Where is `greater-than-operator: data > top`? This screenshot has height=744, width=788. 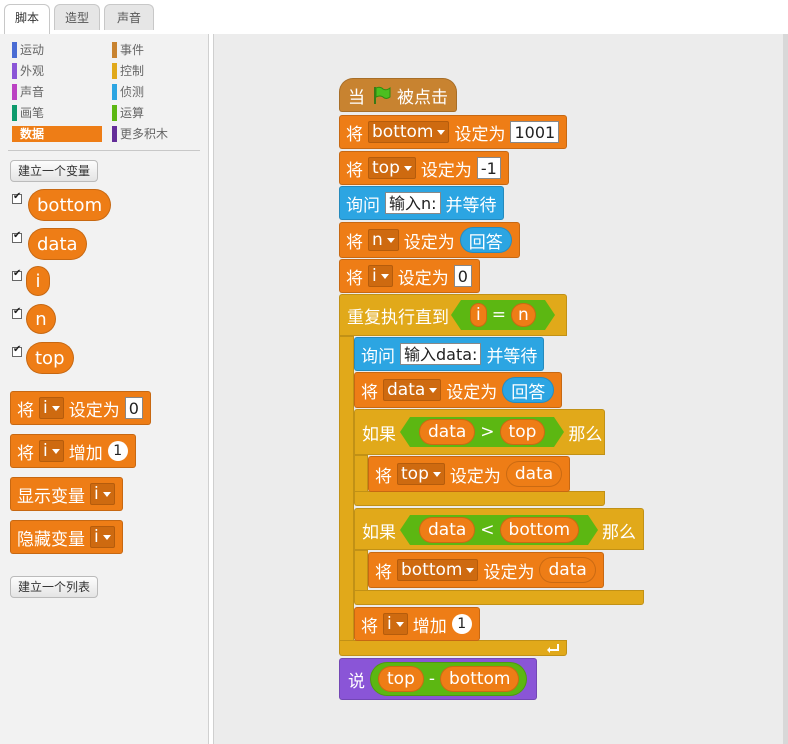
greater-than-operator: data > top is located at coordinates (482, 432).